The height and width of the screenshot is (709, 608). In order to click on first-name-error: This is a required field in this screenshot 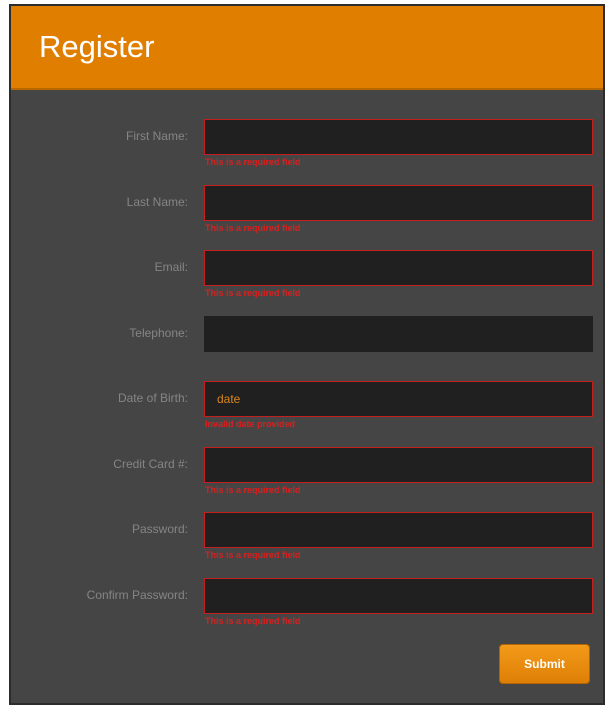, I will do `click(253, 162)`.